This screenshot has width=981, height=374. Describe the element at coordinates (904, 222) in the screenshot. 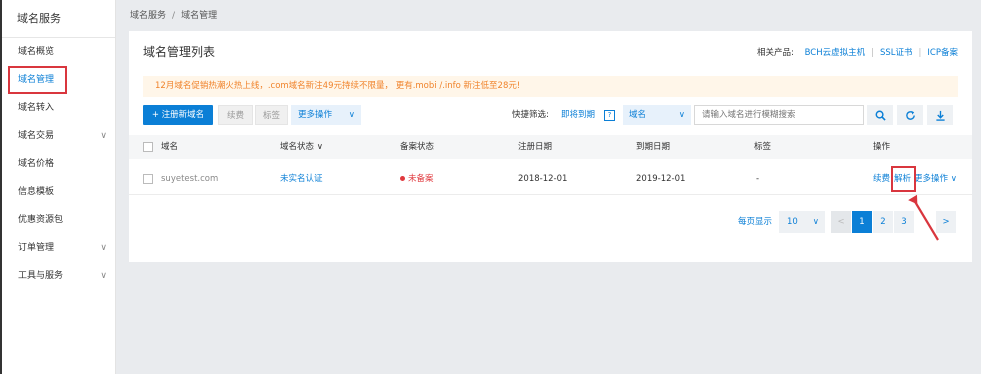

I see `page-3-button: 3` at that location.